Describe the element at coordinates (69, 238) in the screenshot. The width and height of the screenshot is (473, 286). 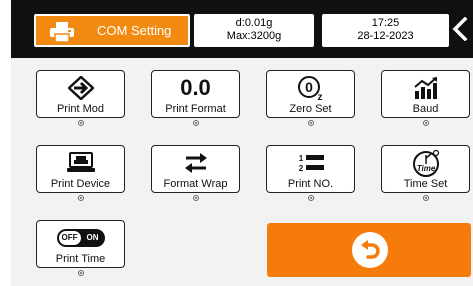
I see `toggle-off-text: OFF` at that location.